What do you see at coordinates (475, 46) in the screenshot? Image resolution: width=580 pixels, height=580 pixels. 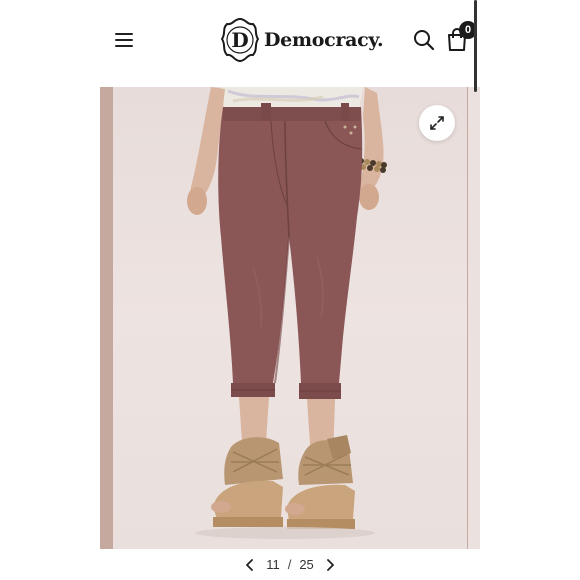 I see `page-scrollbar` at bounding box center [475, 46].